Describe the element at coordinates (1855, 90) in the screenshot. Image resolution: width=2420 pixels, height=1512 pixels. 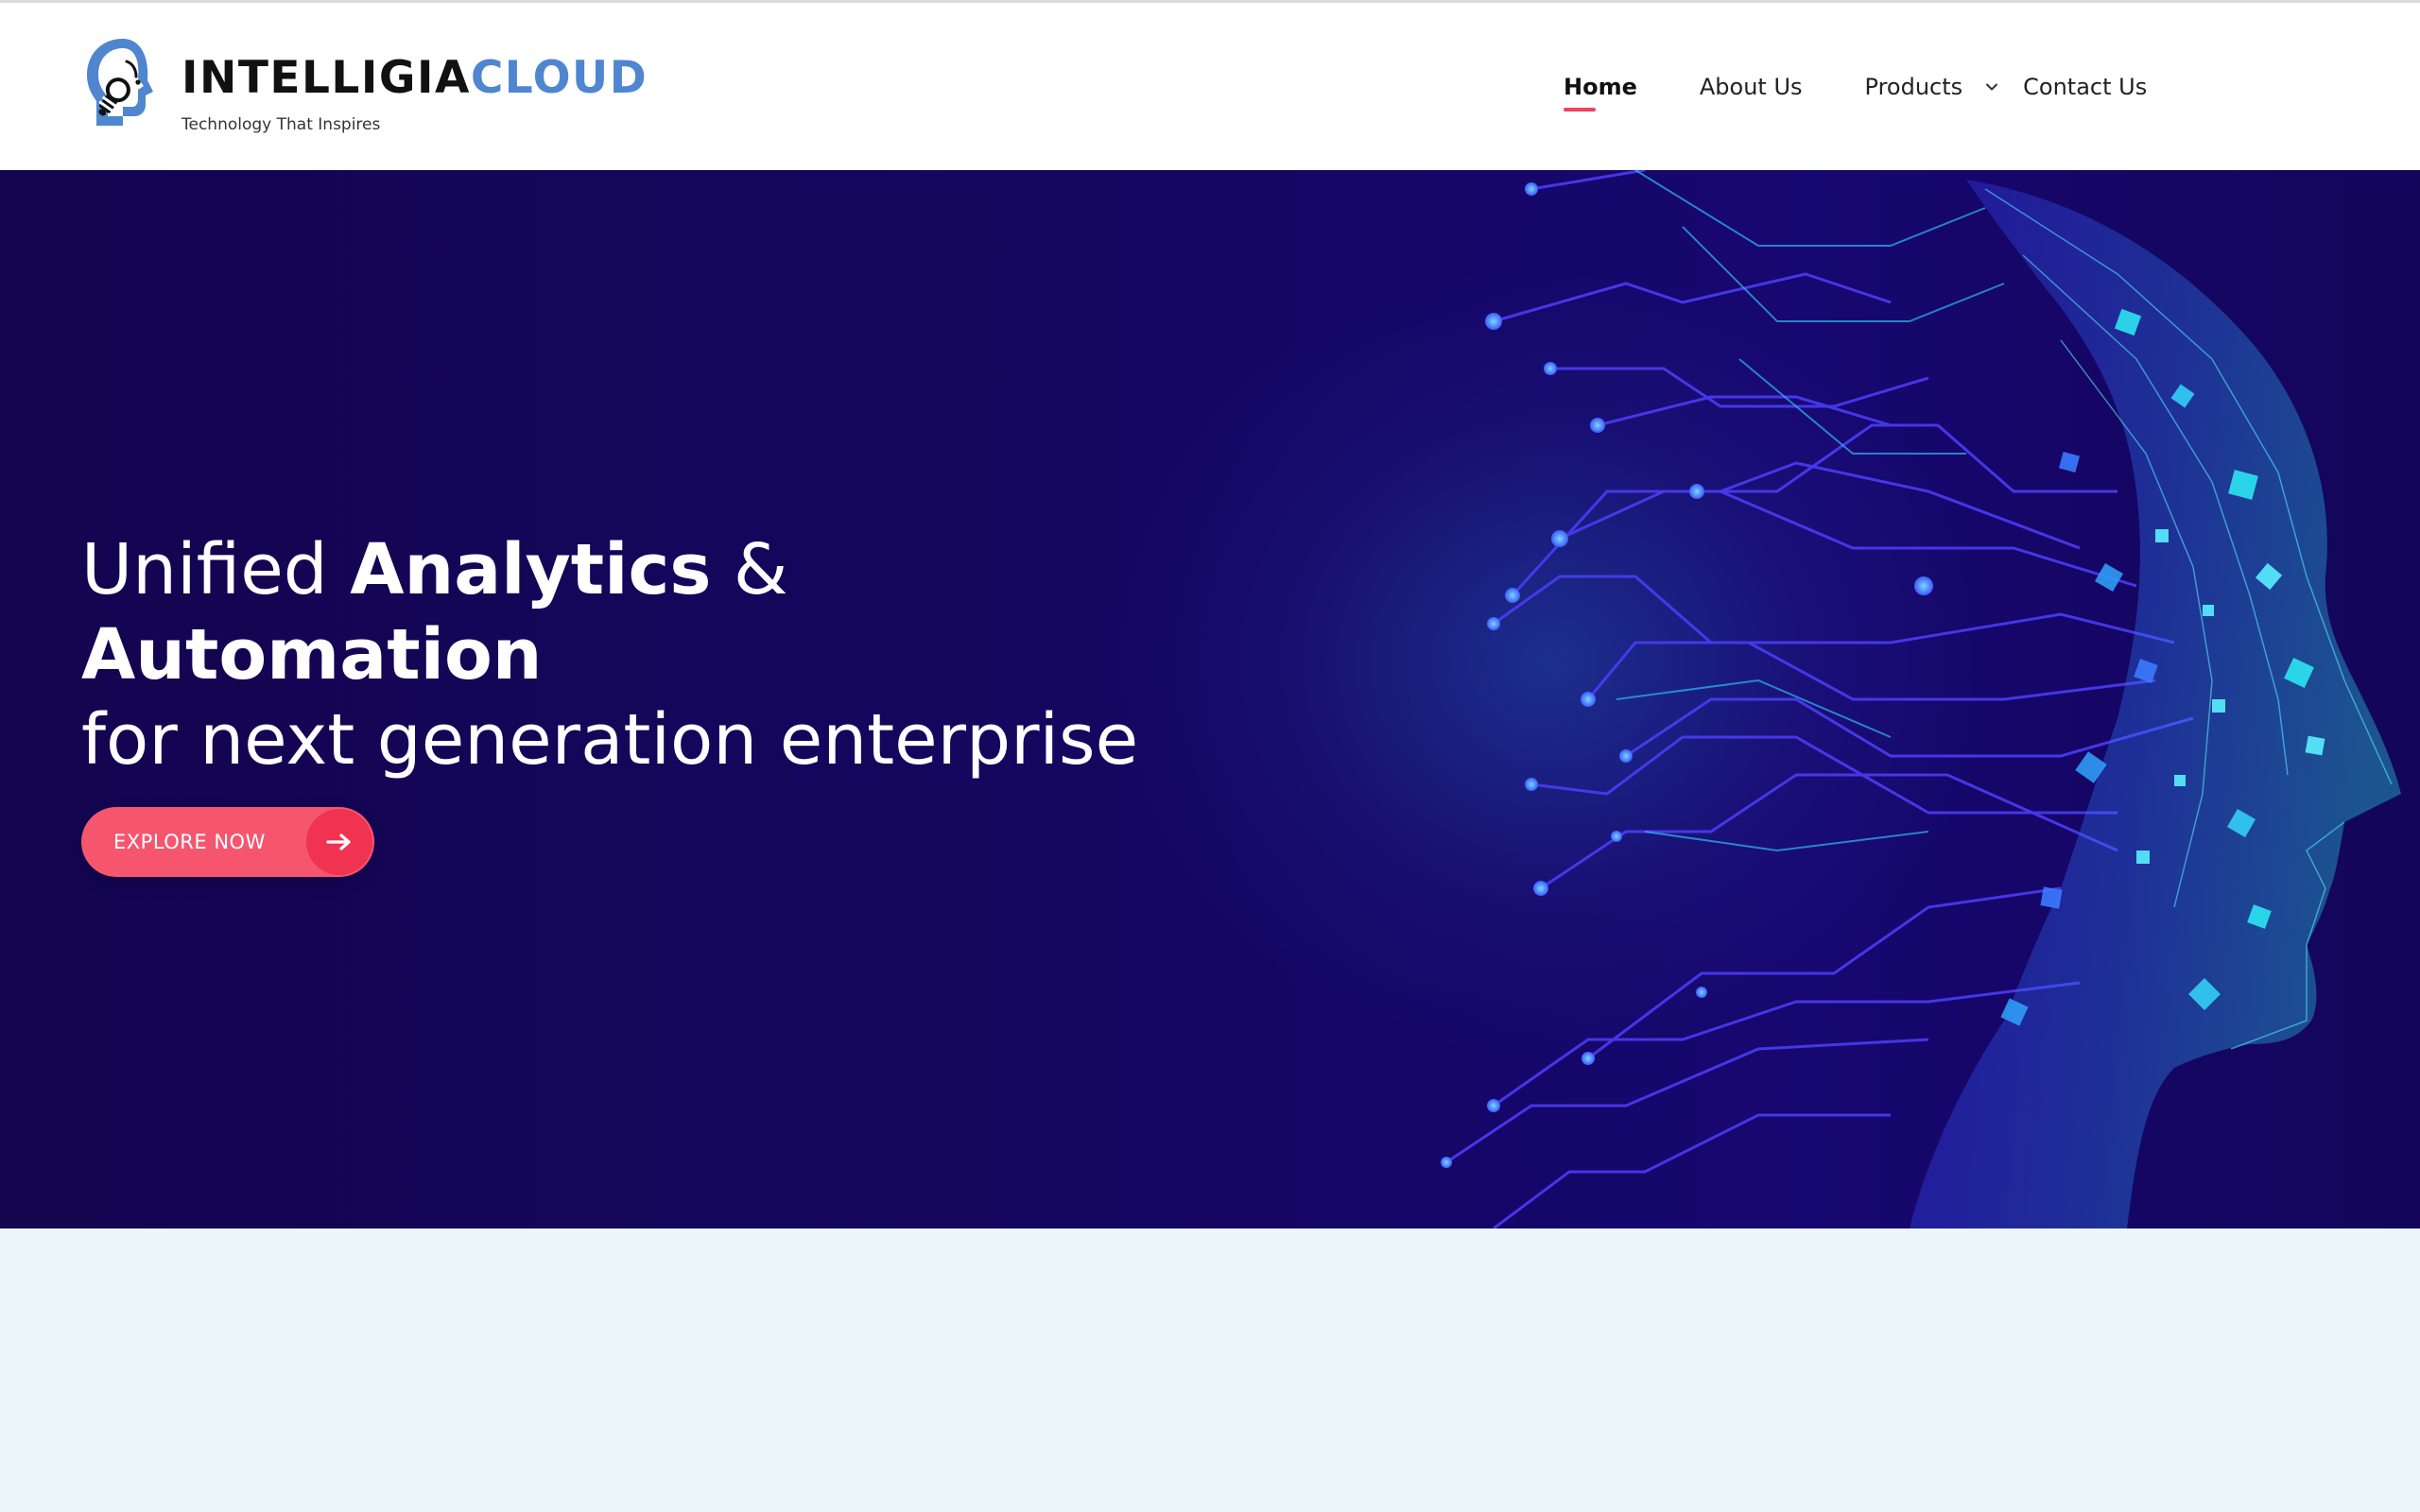
I see `main-nav: Home About Us Products Contact Us` at that location.